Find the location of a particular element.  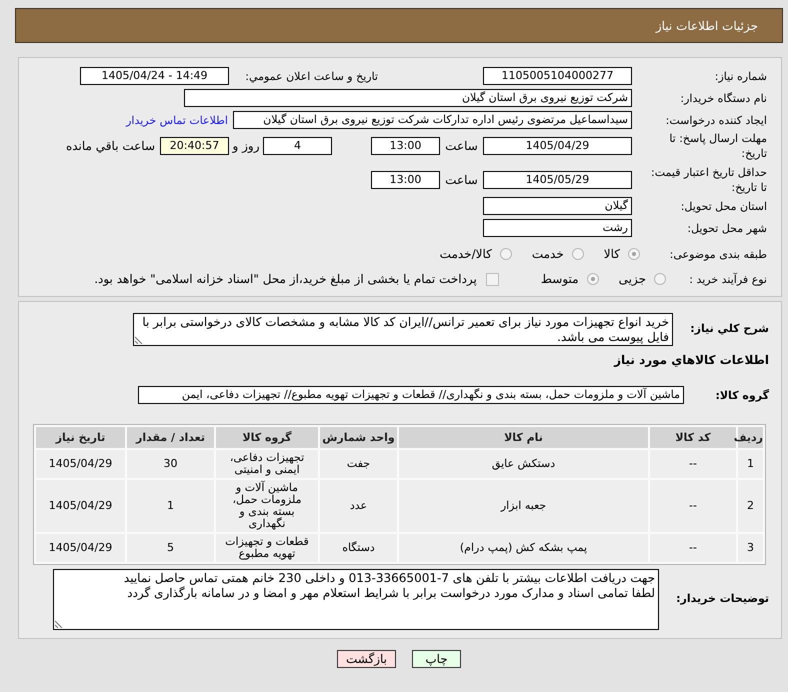

description-text-area: خرید انواع تجهیزات مورد نیاز برای تعمیر ترانس//ایران کد کالا مشابه و مشخصات کالای درخواستی برابر با فایل پیوست می باشد. is located at coordinates (403, 329).